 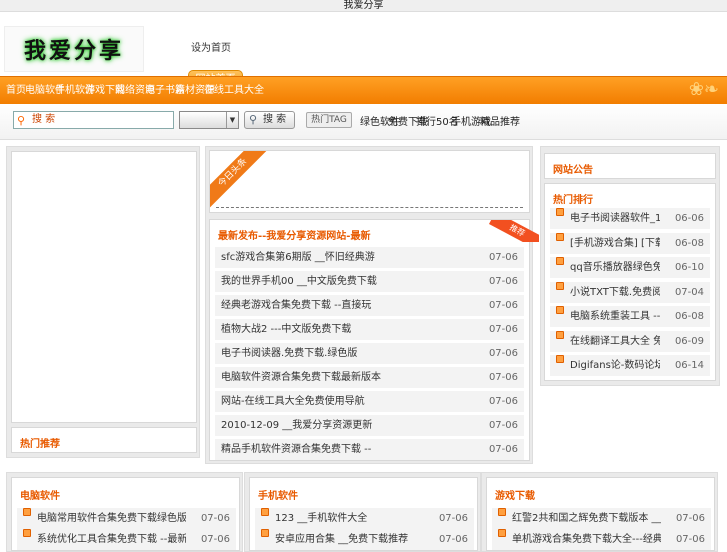 What do you see at coordinates (615, 218) in the screenshot?
I see `list-item-title: 电子书阅读器软件_1.76` at bounding box center [615, 218].